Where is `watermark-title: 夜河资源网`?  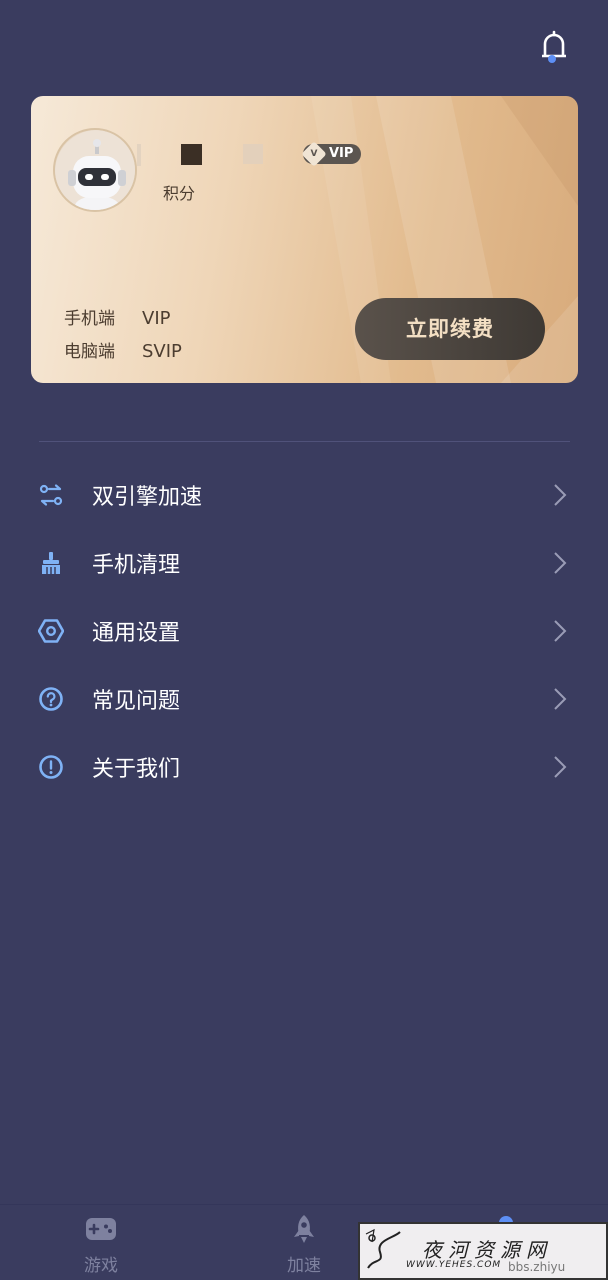 watermark-title: 夜河资源网 is located at coordinates (487, 1250).